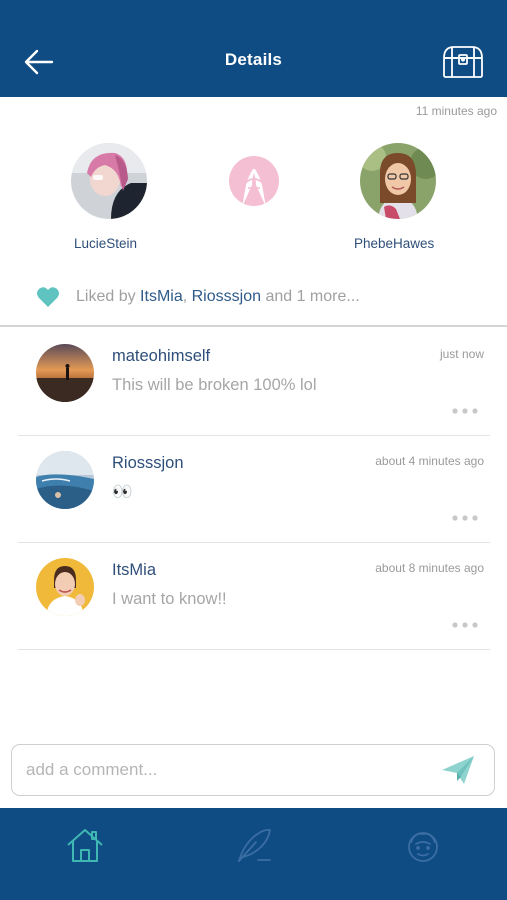 The width and height of the screenshot is (507, 900). I want to click on pinky-promise-badge, so click(254, 181).